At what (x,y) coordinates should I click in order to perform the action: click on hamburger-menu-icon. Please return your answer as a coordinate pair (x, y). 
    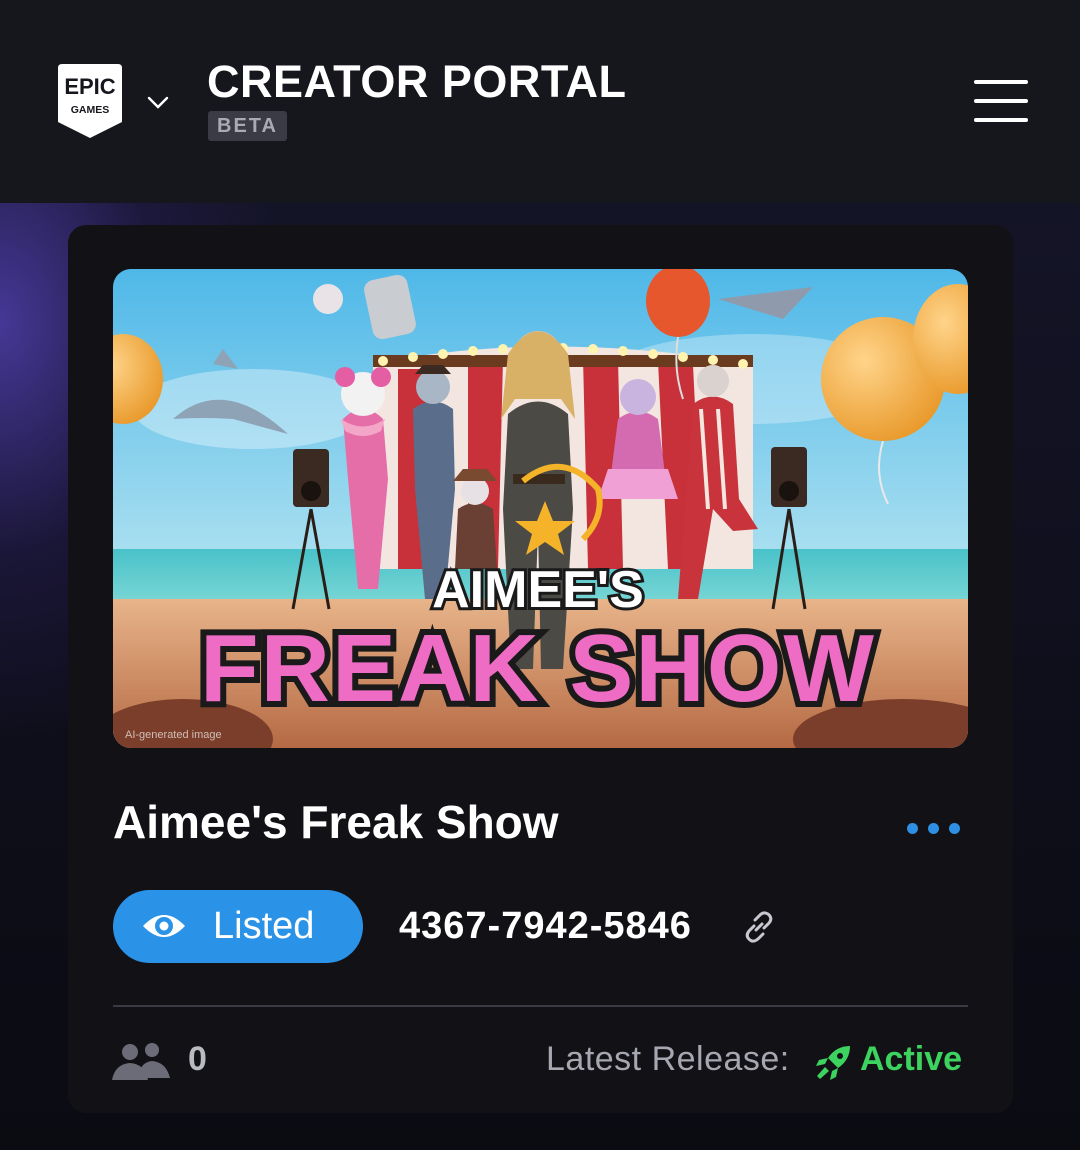
    Looking at the image, I should click on (1001, 102).